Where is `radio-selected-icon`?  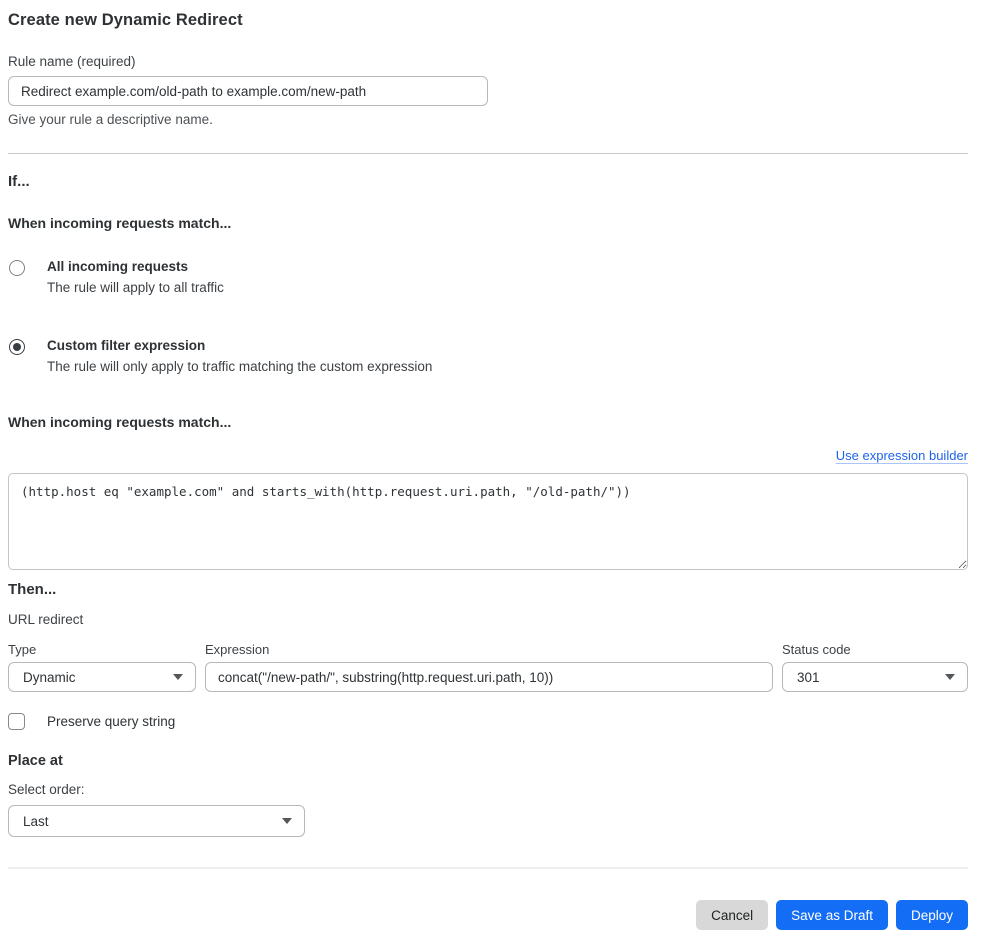 radio-selected-icon is located at coordinates (17, 347).